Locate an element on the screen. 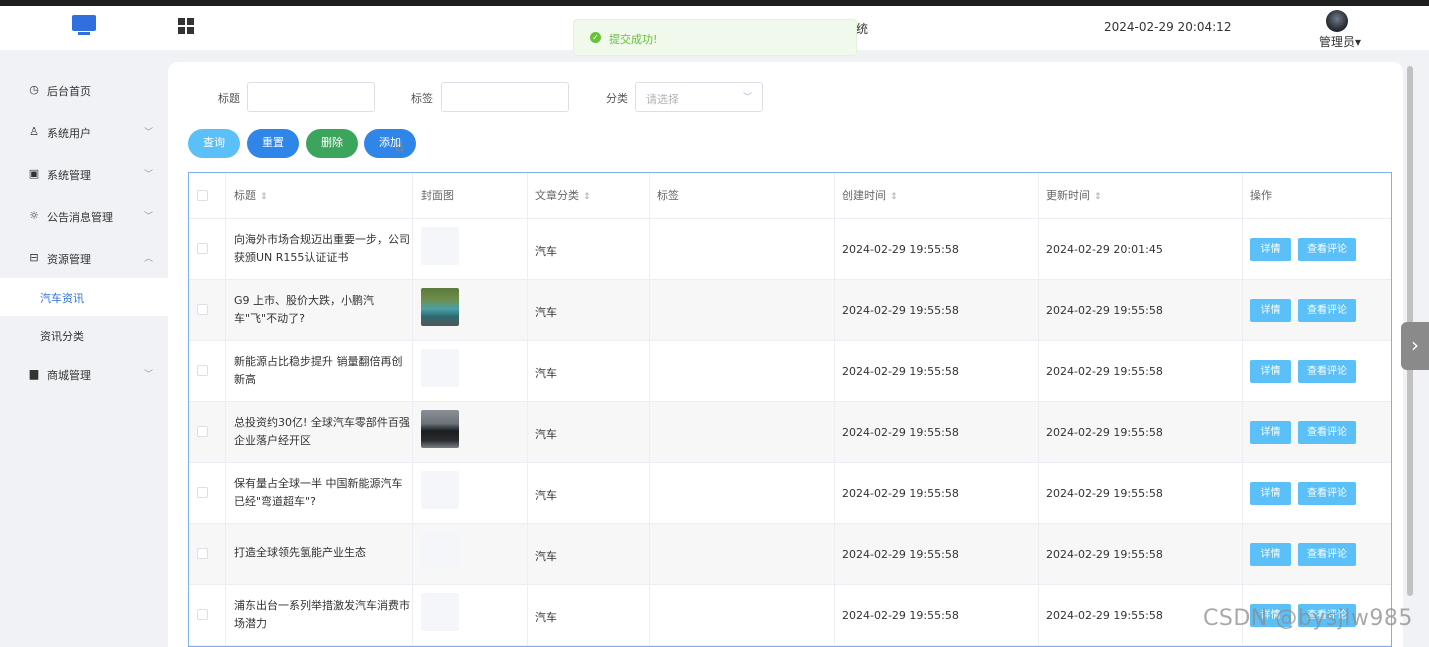 The width and height of the screenshot is (1429, 647). sidebar-subitem-news-category: 资讯分类 is located at coordinates (84, 335).